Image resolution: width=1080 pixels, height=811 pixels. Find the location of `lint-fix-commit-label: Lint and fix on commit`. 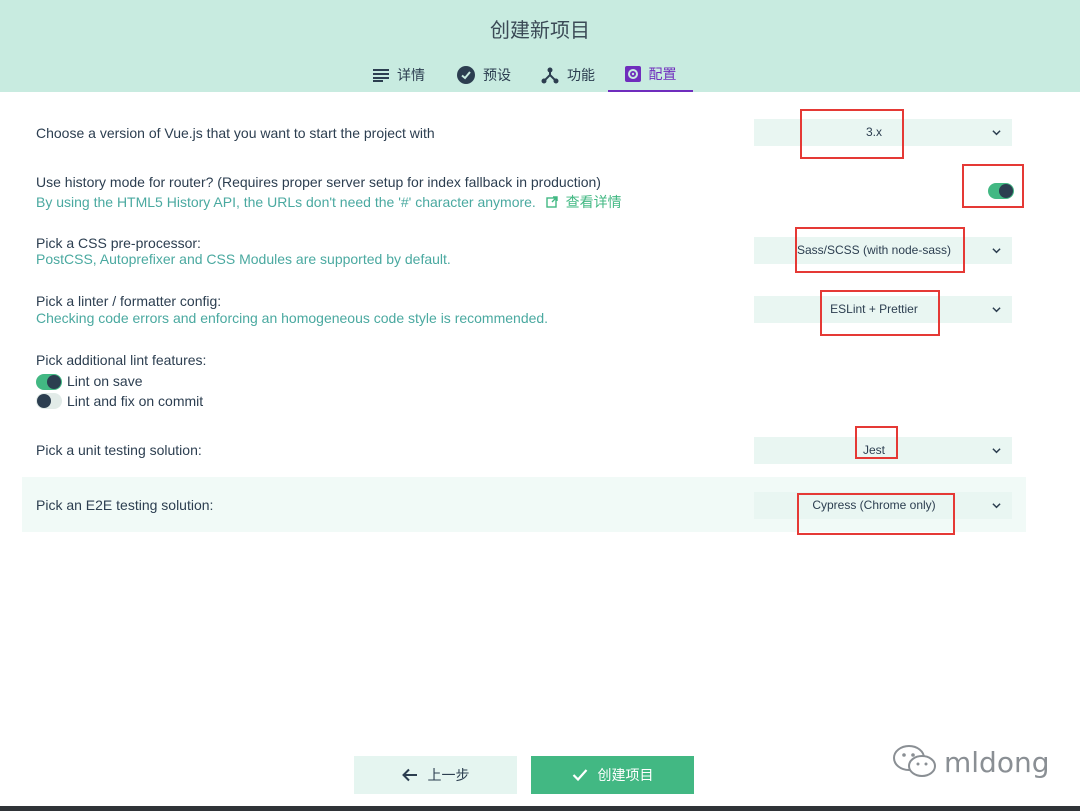

lint-fix-commit-label: Lint and fix on commit is located at coordinates (135, 401).